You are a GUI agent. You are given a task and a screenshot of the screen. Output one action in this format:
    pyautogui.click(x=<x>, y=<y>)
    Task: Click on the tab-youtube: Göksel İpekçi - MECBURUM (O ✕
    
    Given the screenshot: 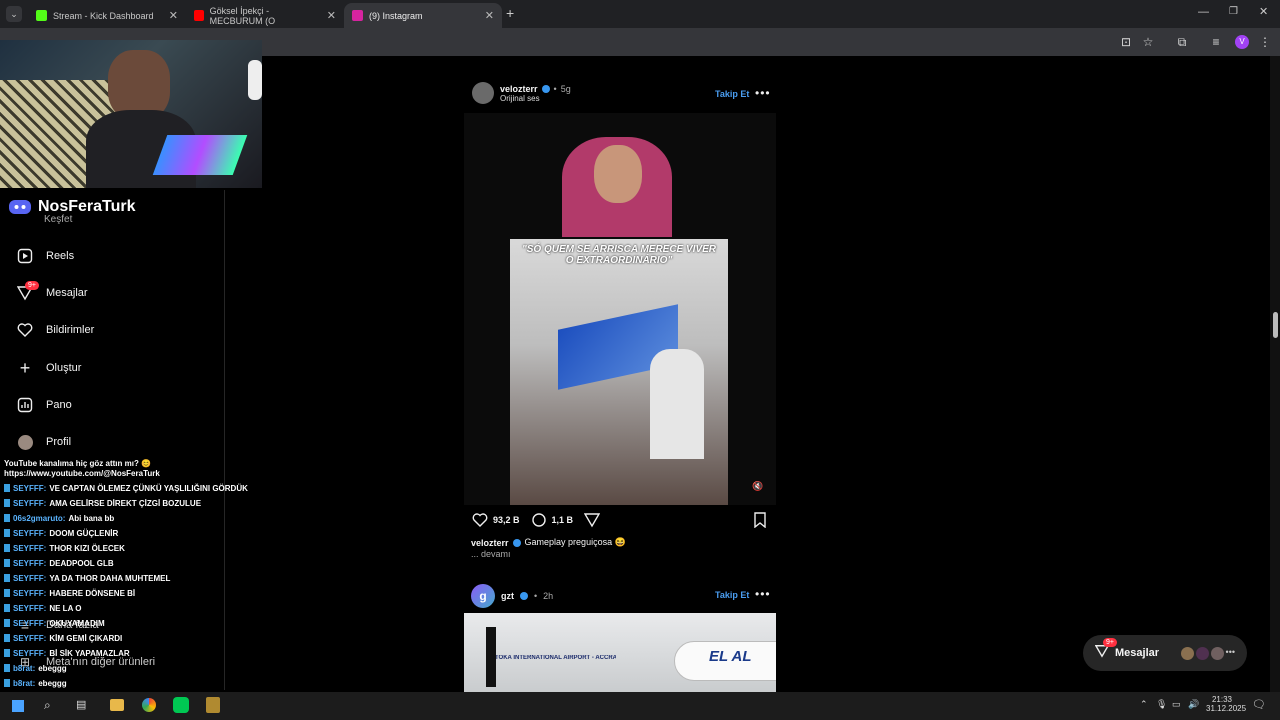 What is the action you would take?
    pyautogui.click(x=265, y=15)
    